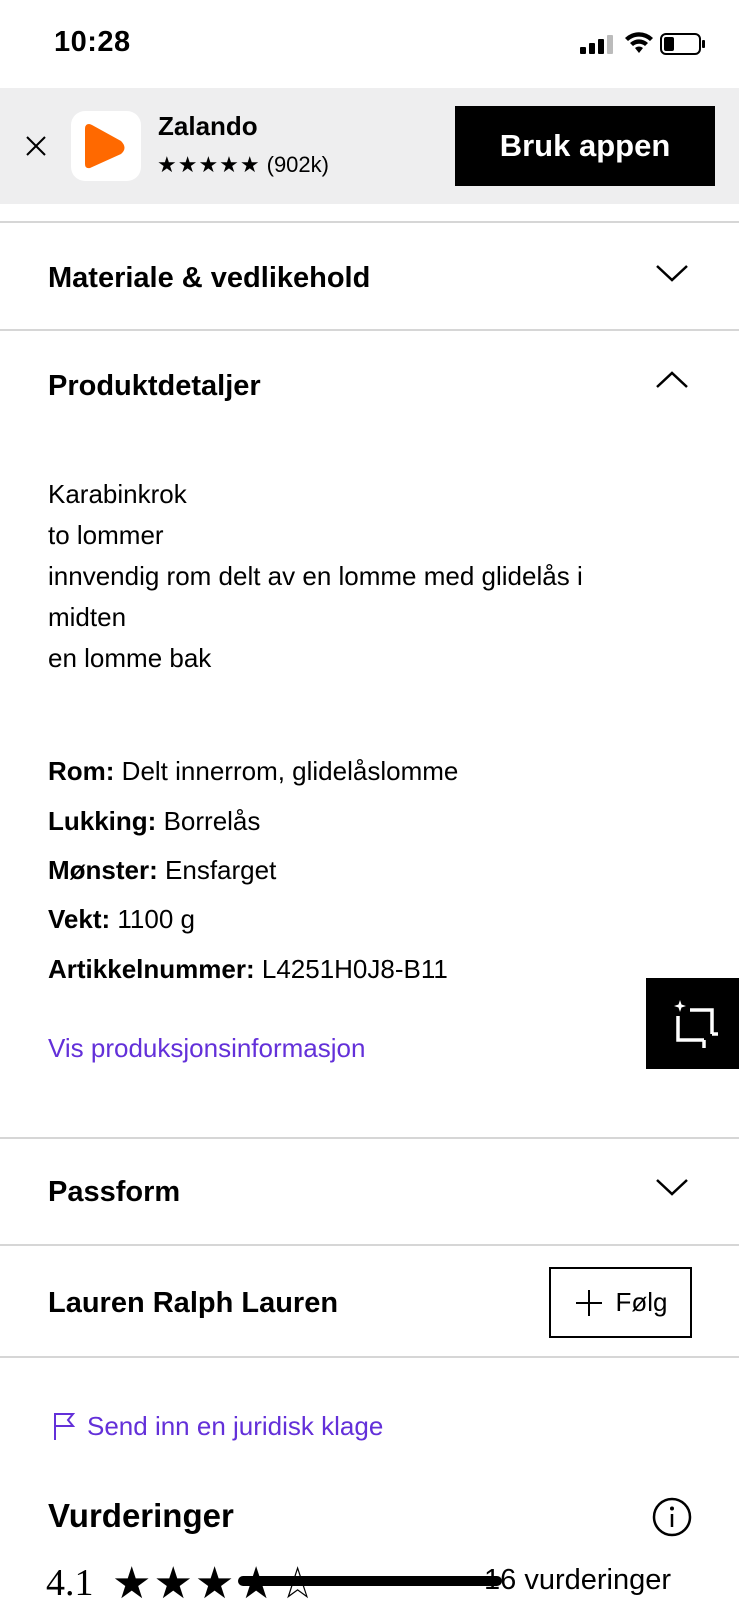 This screenshot has width=739, height=1608. I want to click on attribute-row: Artikkelnummer: L4251H0J8-B11, so click(248, 969).